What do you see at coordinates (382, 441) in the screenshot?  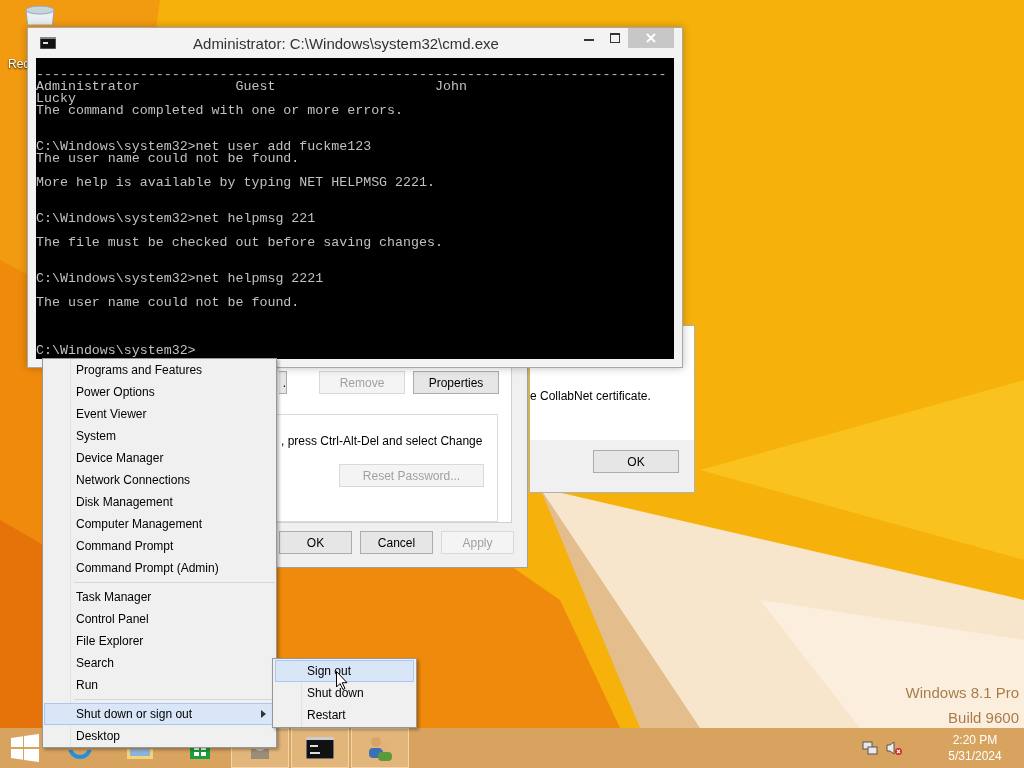 I see `instruction-text: , press Ctrl-Alt-Del and select Change` at bounding box center [382, 441].